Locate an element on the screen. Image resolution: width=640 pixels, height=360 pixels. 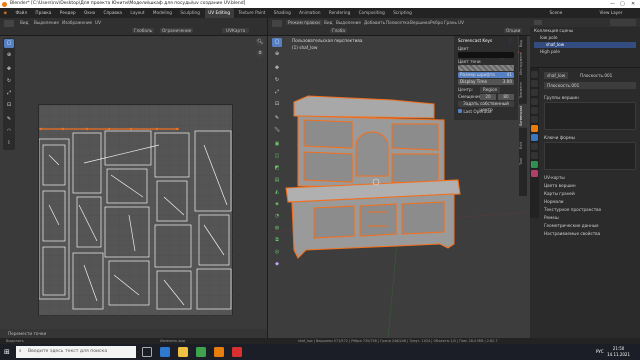
vp-extrude-tool-icon: ▣ is located at coordinates (277, 144).